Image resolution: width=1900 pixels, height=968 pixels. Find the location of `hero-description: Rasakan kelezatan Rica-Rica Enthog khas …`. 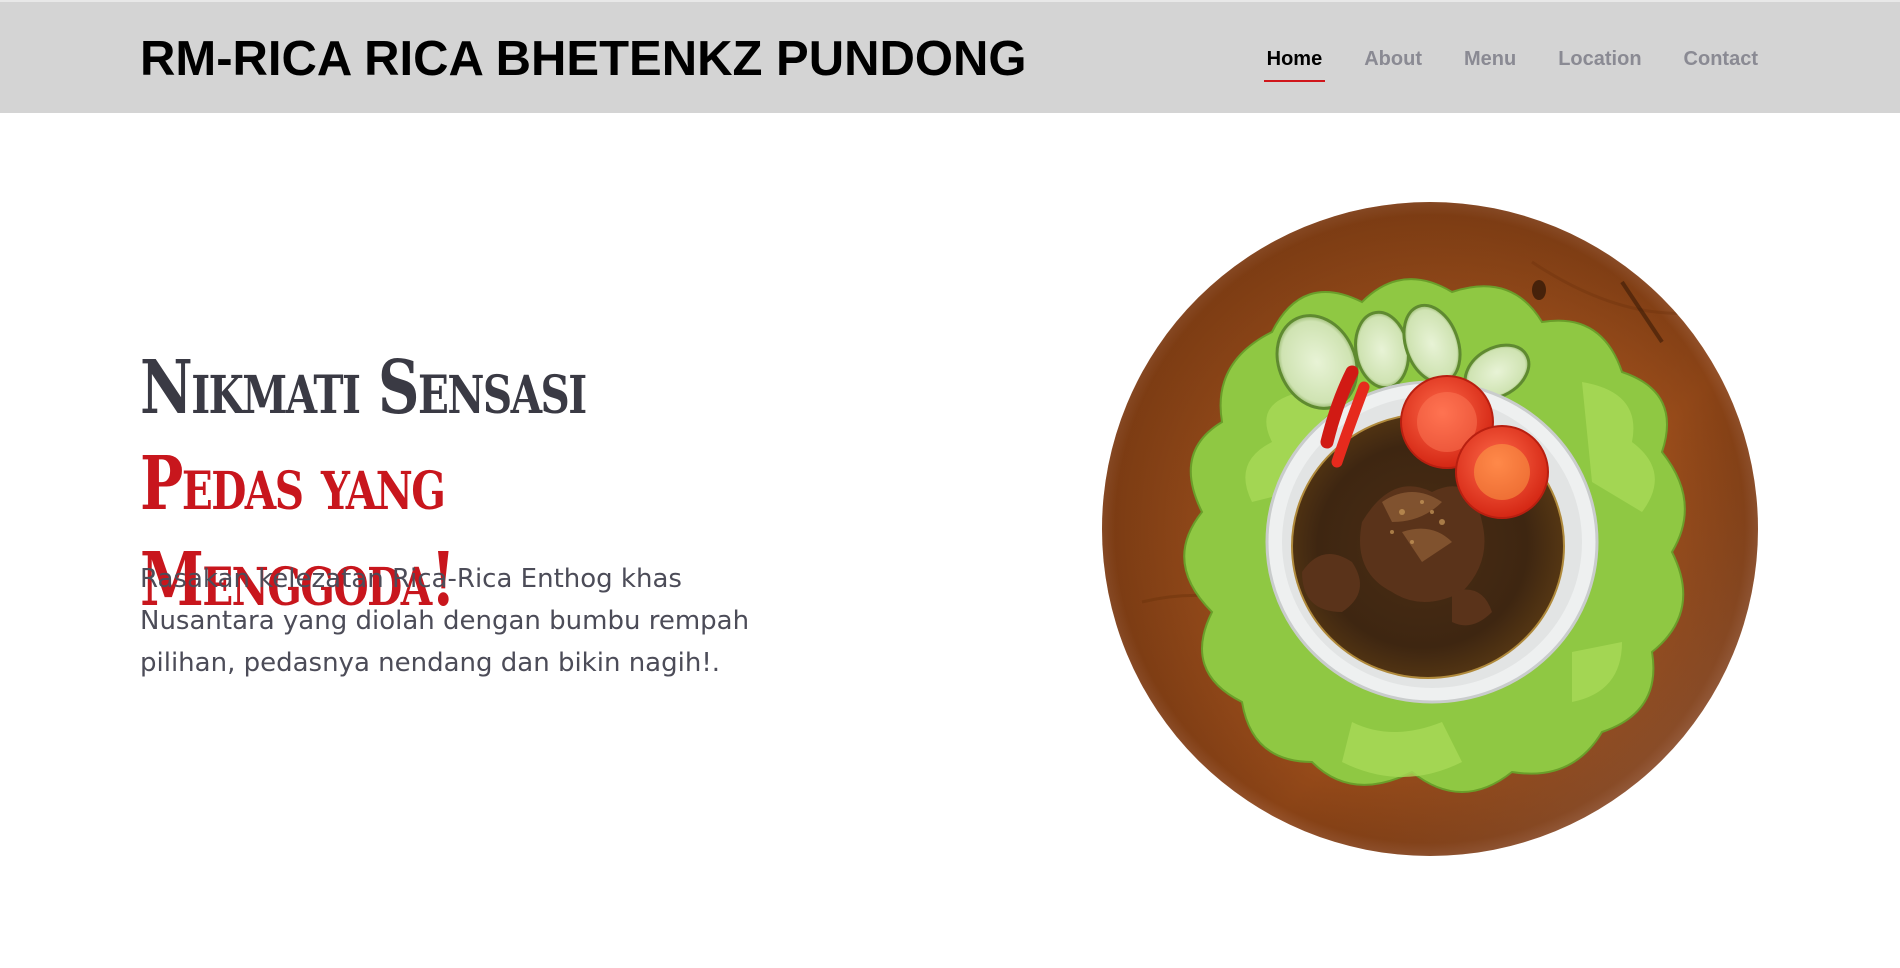

hero-description: Rasakan kelezatan Rica-Rica Enthog khas … is located at coordinates (445, 621).